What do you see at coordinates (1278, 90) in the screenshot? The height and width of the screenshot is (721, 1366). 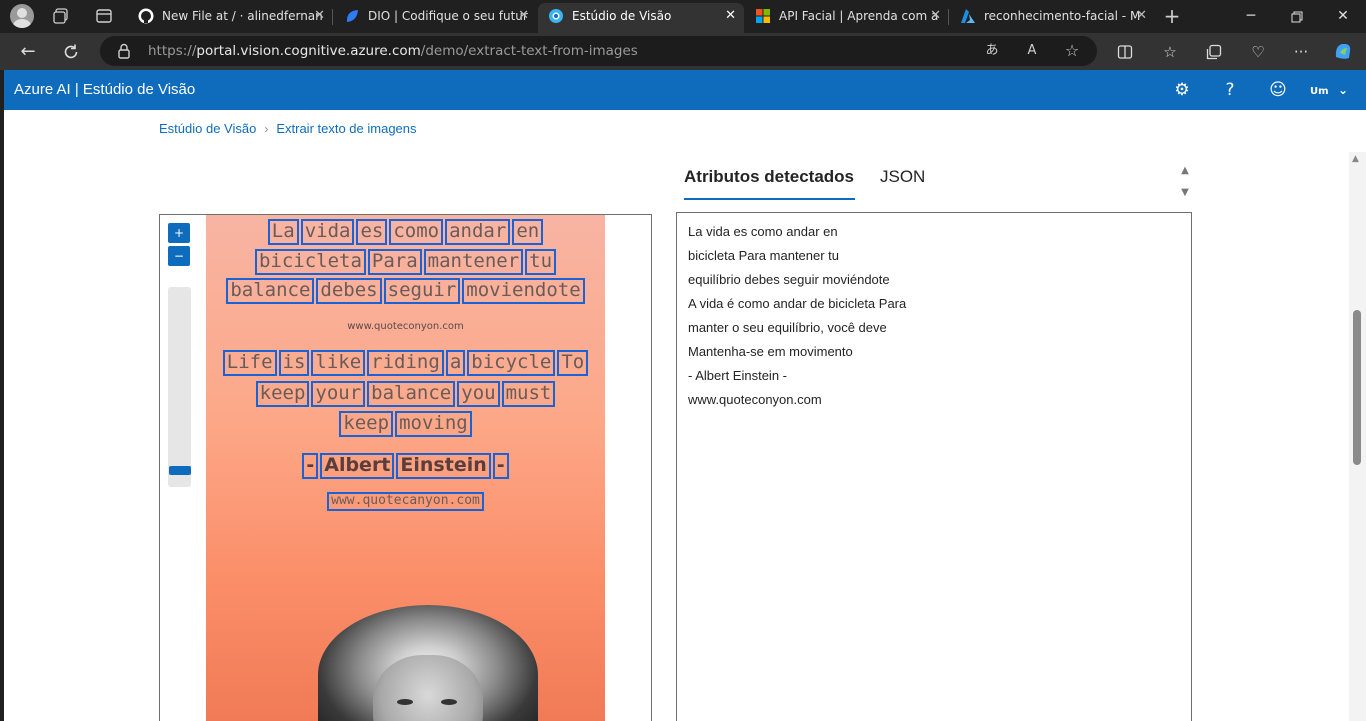 I see `feedback-smiley-icon: ☺` at bounding box center [1278, 90].